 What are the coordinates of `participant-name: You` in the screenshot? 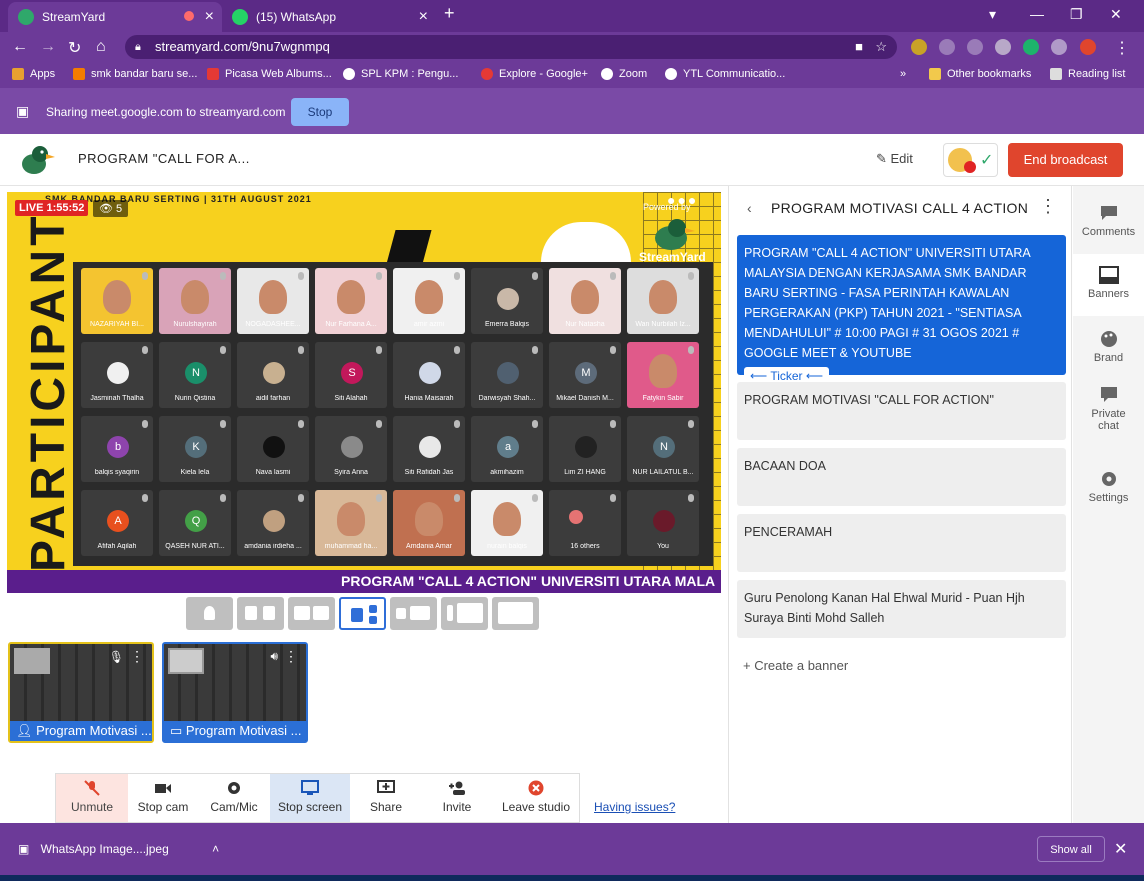 It's located at (663, 546).